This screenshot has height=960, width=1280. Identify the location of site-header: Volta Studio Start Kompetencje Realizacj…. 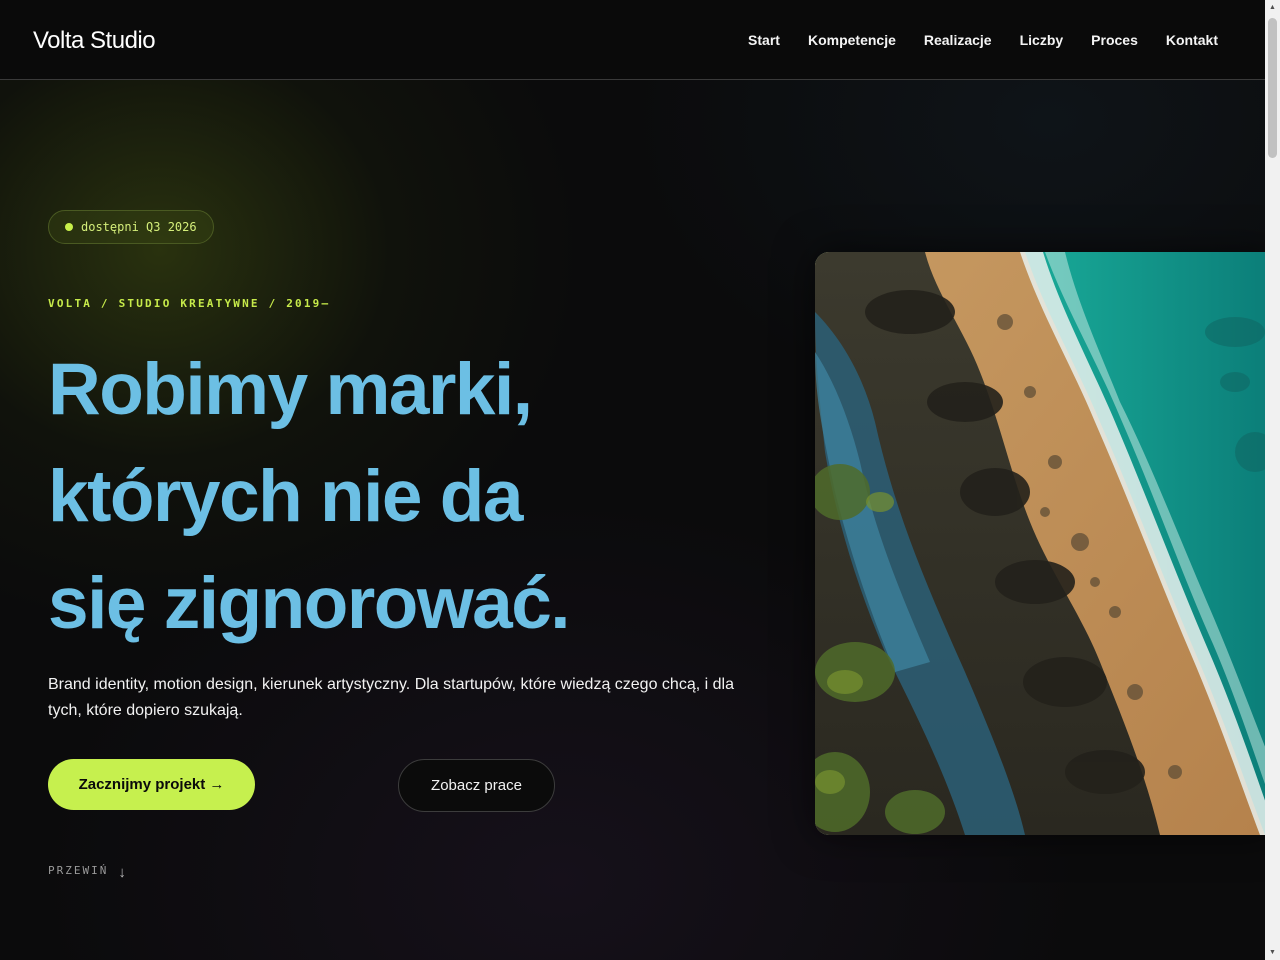
(632, 40).